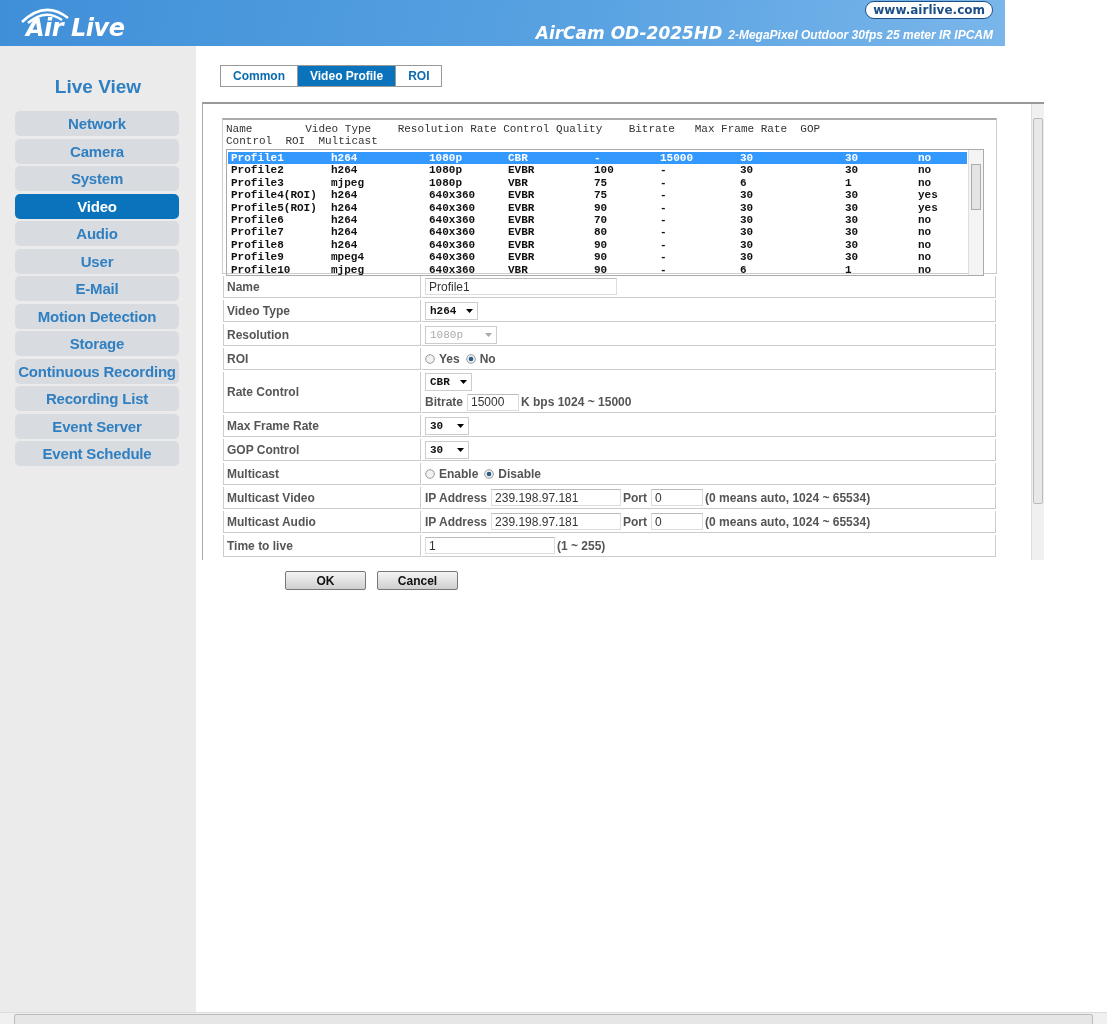 Image resolution: width=1107 pixels, height=1024 pixels. Describe the element at coordinates (258, 334) in the screenshot. I see `field-label: Resolution` at that location.